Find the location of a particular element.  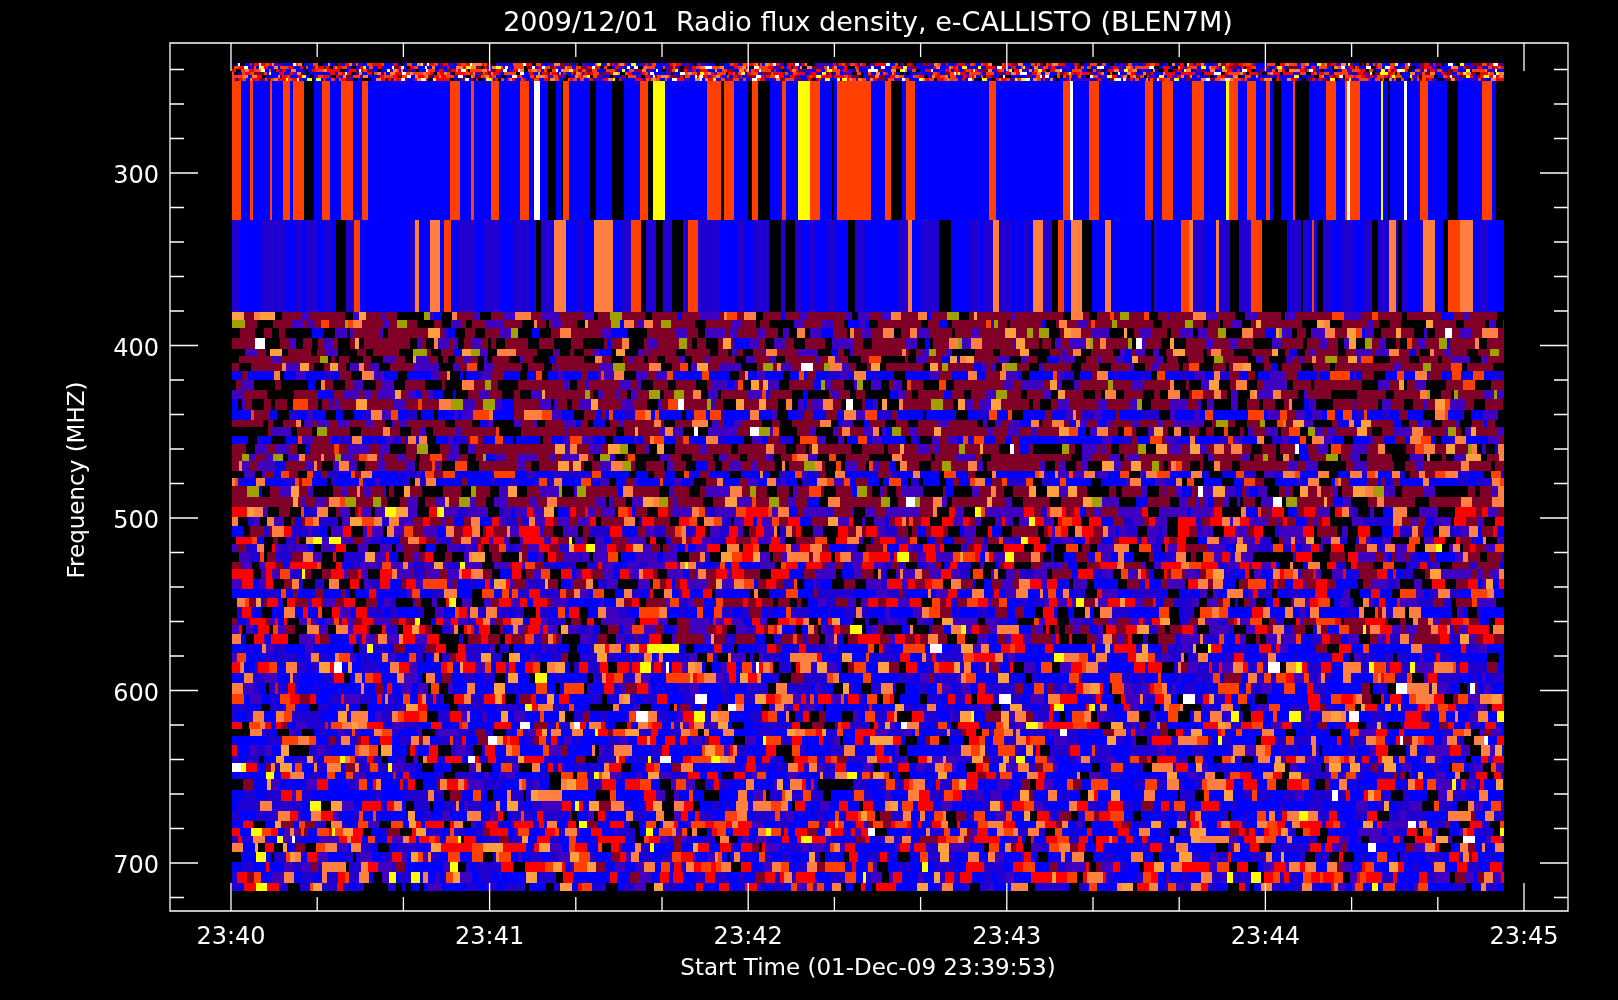

y-tick-label: 400 is located at coordinates (136, 347).